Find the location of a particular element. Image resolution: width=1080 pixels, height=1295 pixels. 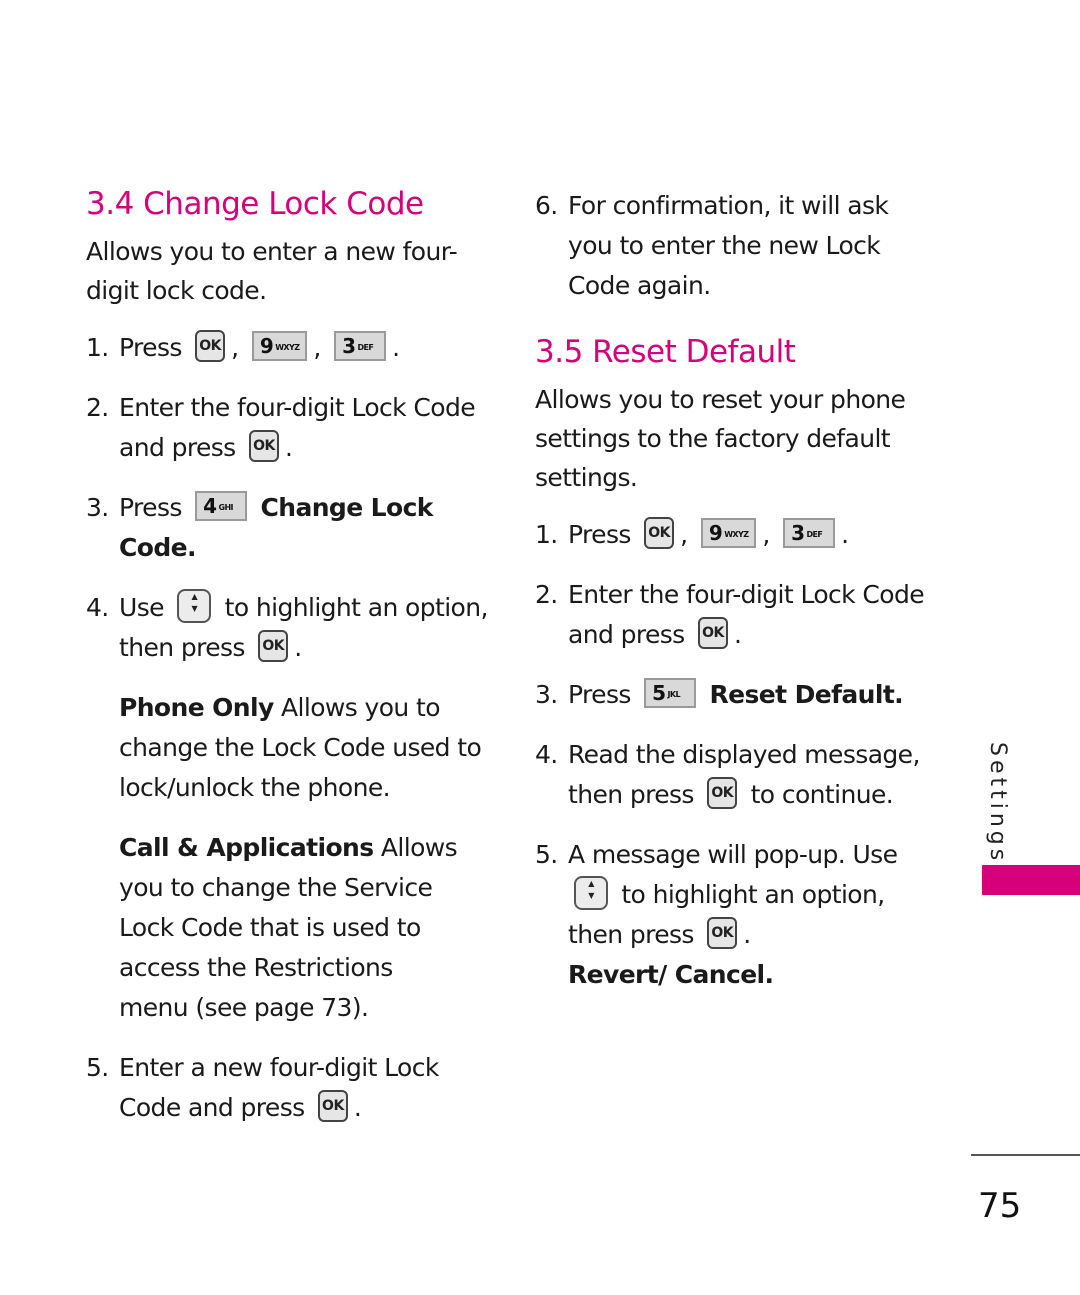

key-4-ghi-icon: 4 GHI is located at coordinates (221, 506).